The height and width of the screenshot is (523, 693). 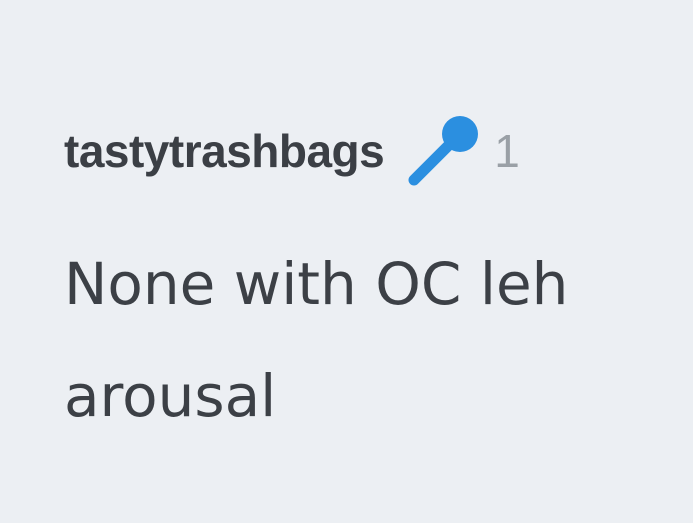 What do you see at coordinates (316, 284) in the screenshot?
I see `comment-text-line: None with OC leh` at bounding box center [316, 284].